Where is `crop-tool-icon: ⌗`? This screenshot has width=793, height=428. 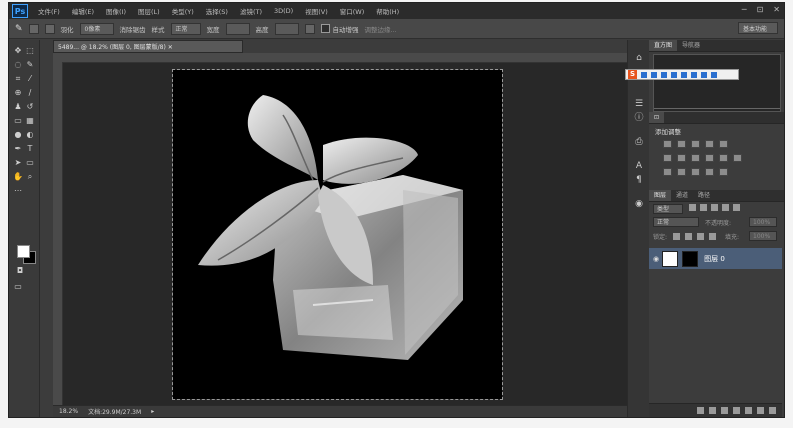
crop-tool-icon: ⌗ is located at coordinates (18, 79).